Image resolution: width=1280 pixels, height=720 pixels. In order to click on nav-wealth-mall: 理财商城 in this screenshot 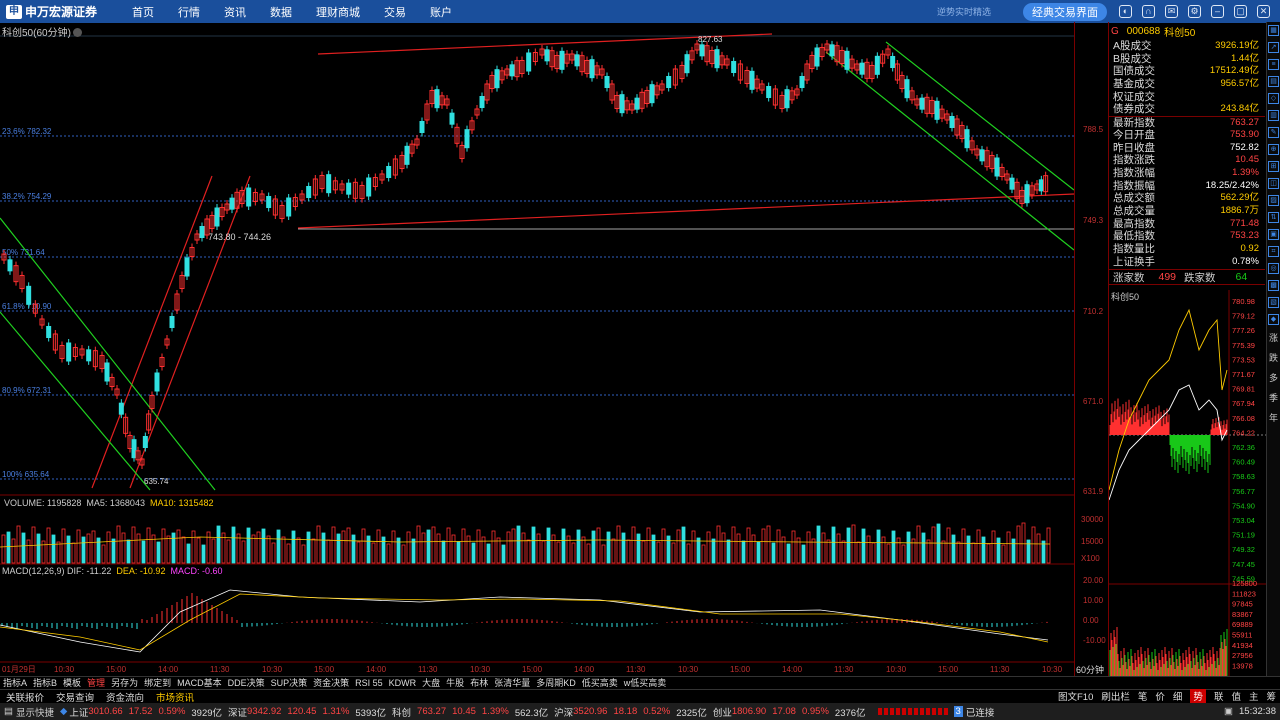, I will do `click(338, 12)`.